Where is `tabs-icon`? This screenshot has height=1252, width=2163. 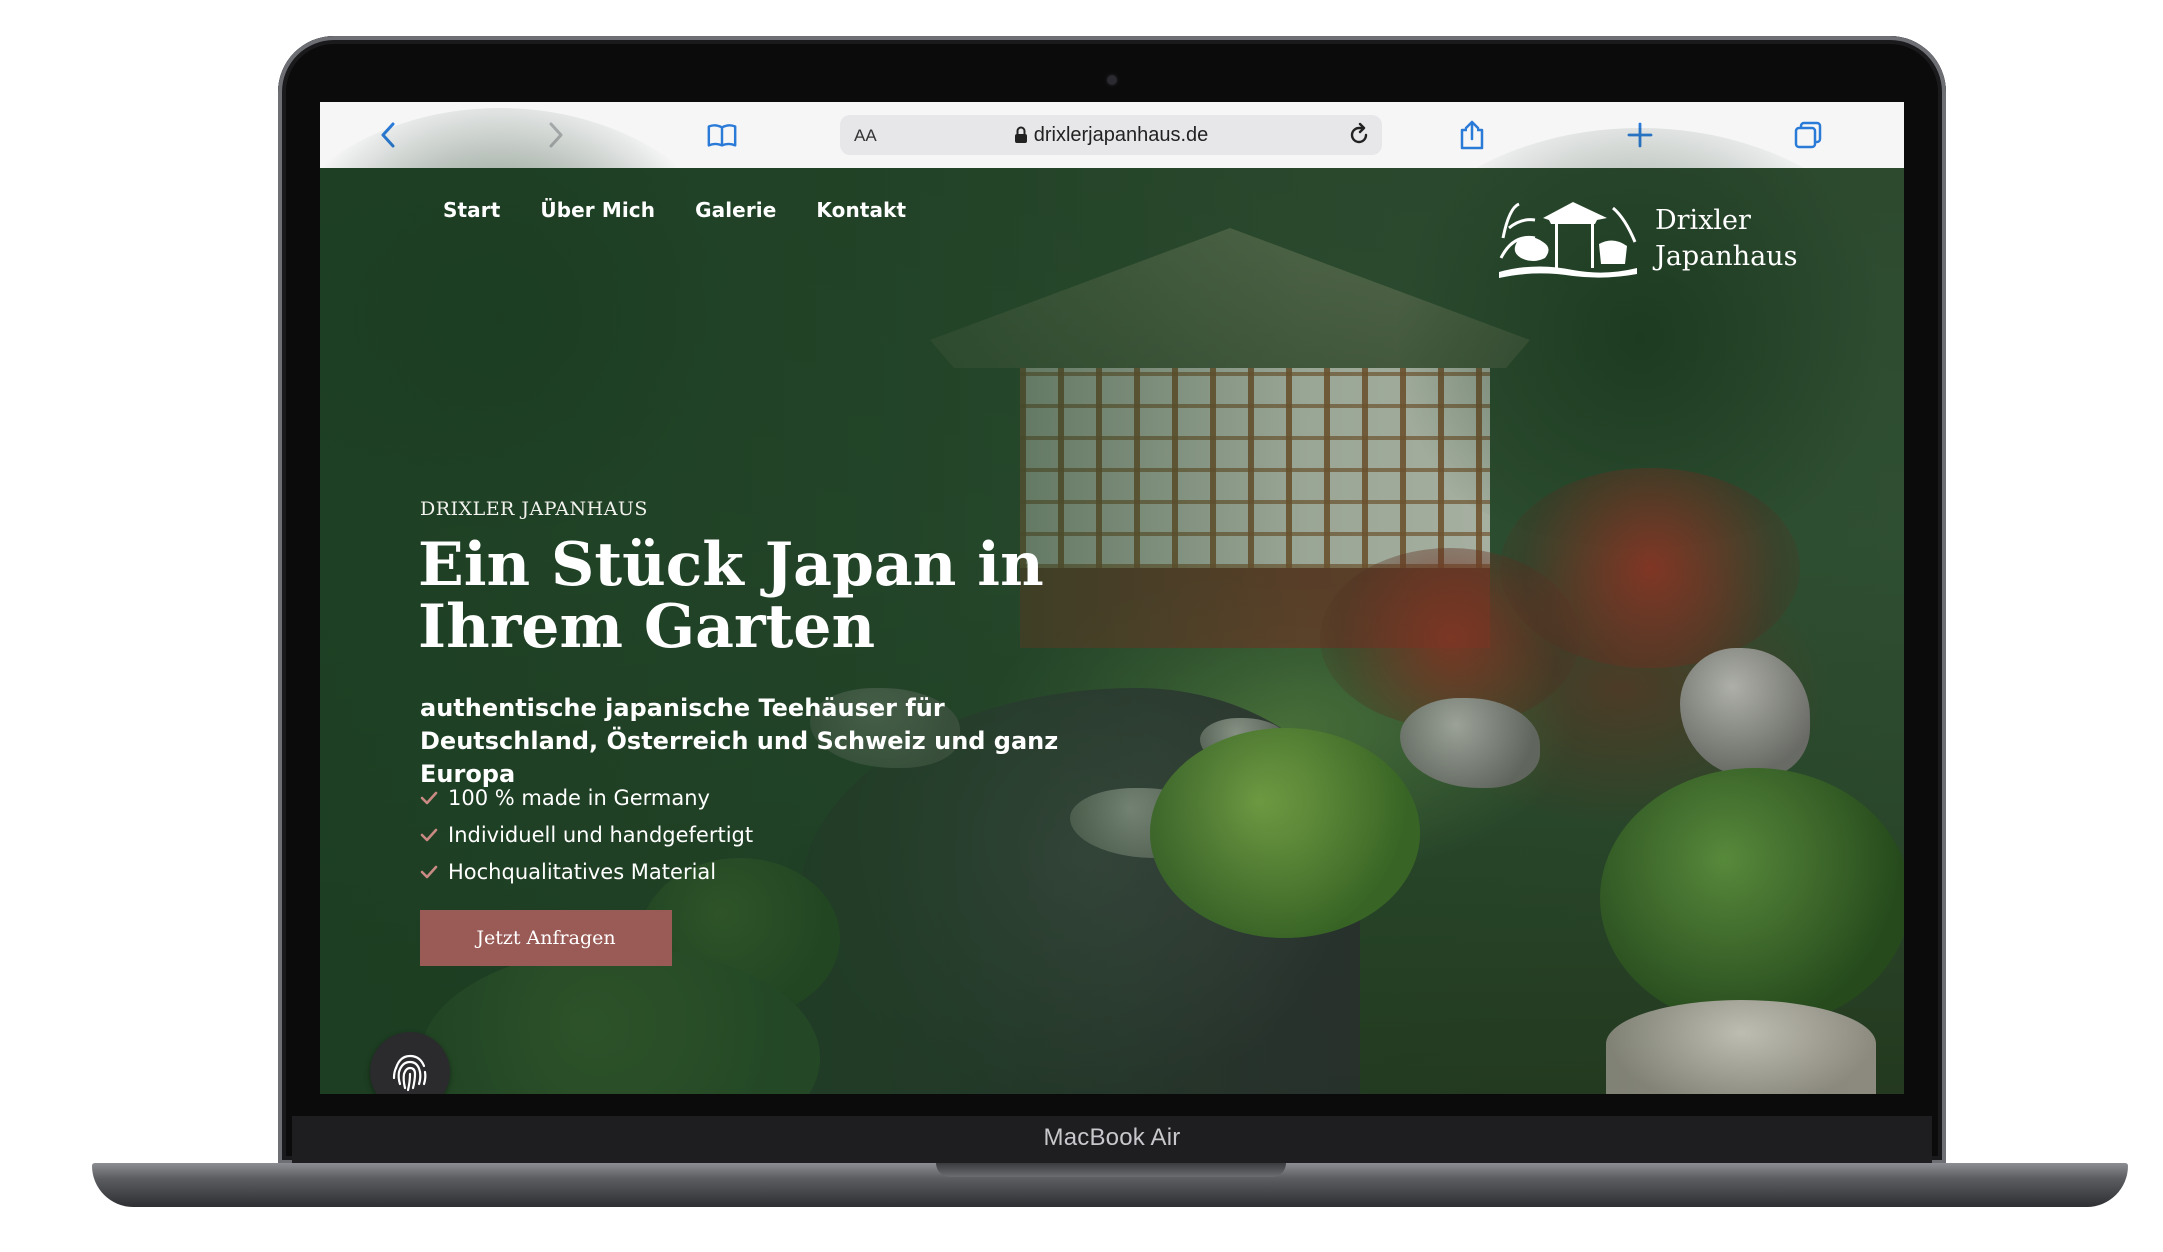
tabs-icon is located at coordinates (1808, 135).